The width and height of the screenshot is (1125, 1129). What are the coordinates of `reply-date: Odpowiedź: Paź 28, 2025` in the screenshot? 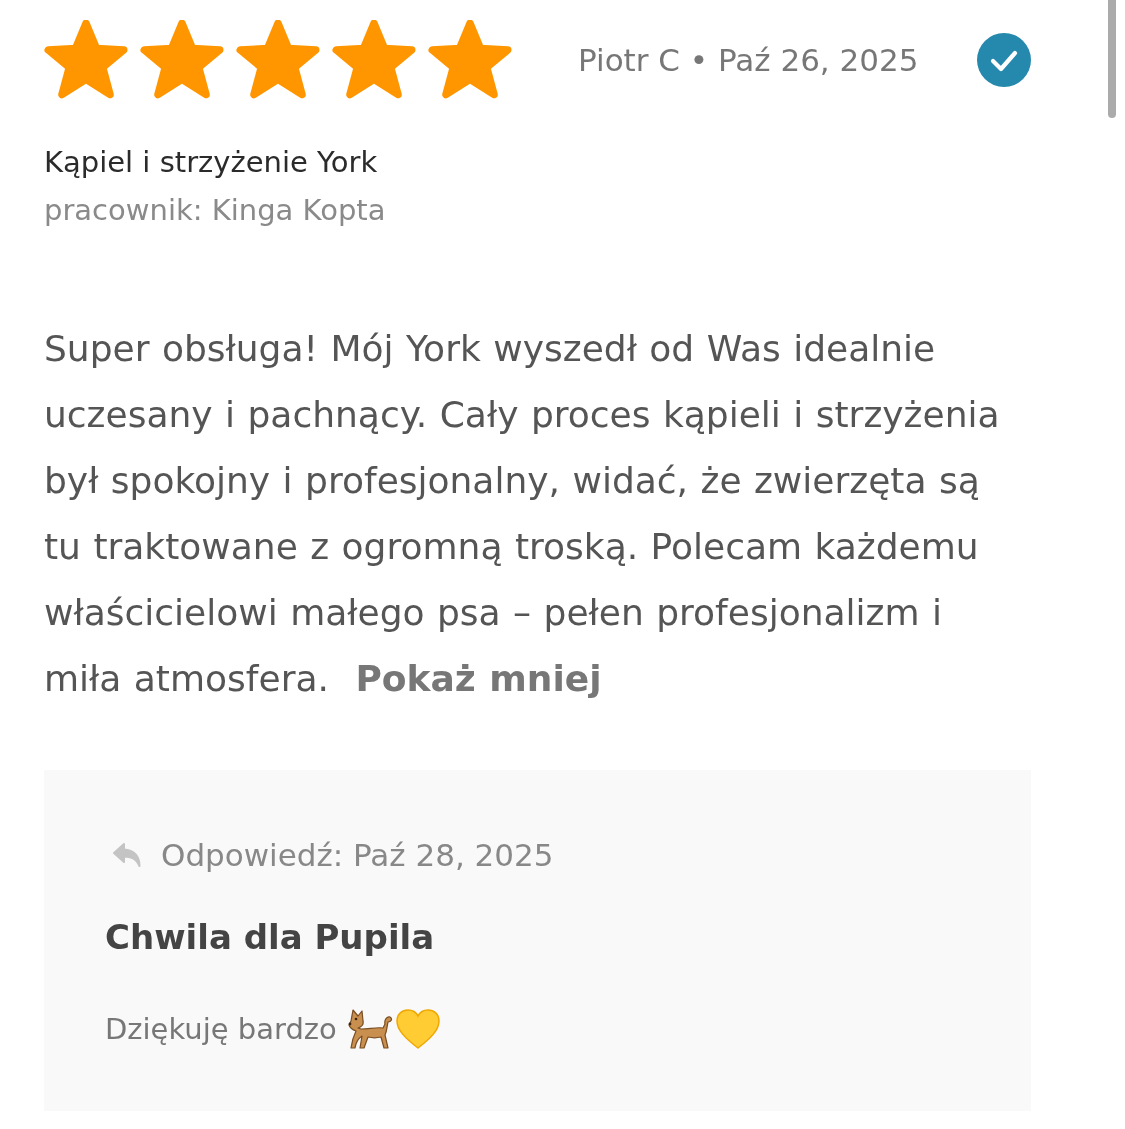 It's located at (357, 855).